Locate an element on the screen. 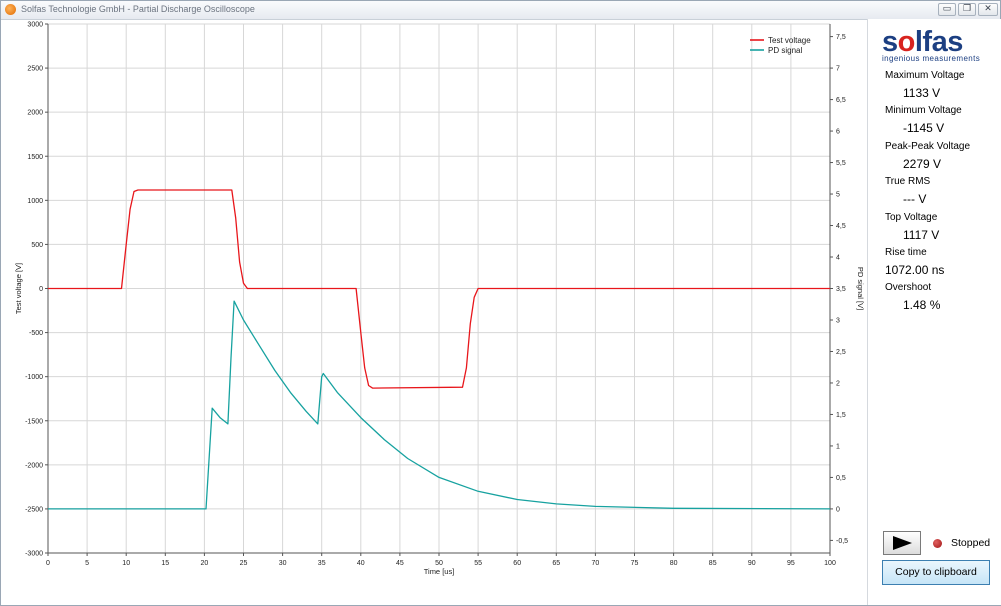 This screenshot has height=606, width=1001. metric-maximum-voltage: Maximum Voltage 1133 V is located at coordinates (940, 85).